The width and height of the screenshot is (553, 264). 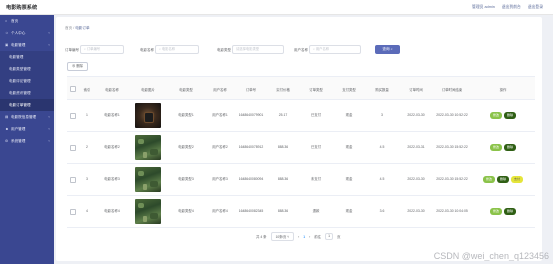 What do you see at coordinates (452, 115) in the screenshot?
I see `cell-time-end: 2022-03-30 10:52:22` at bounding box center [452, 115].